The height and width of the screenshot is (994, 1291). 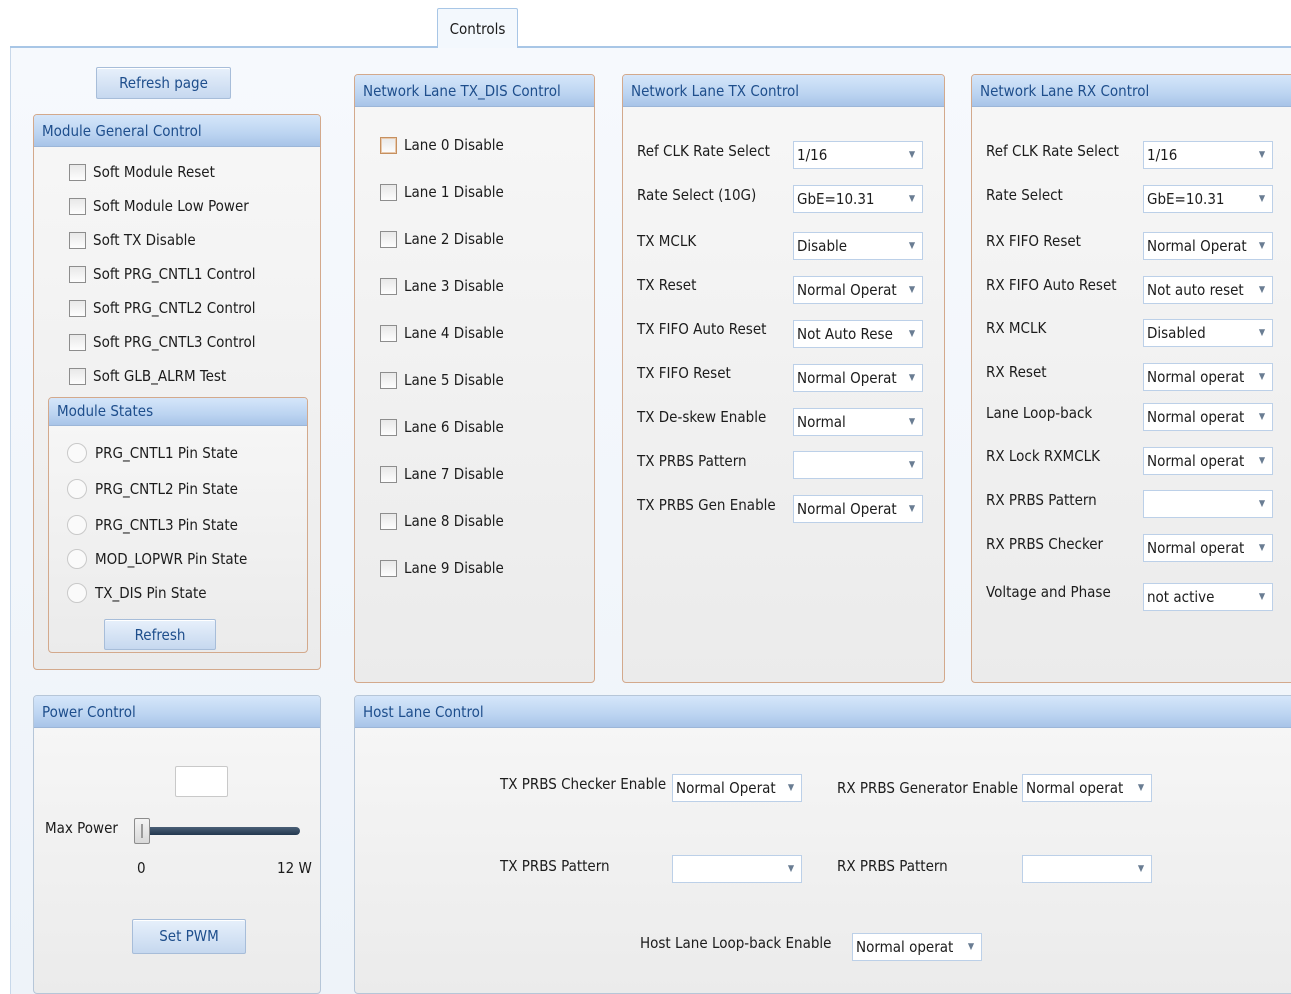 What do you see at coordinates (217, 831) in the screenshot?
I see `max-power-slider-track` at bounding box center [217, 831].